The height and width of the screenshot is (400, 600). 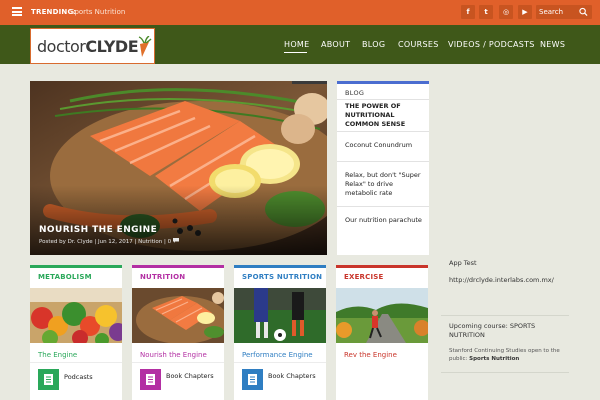 I want to click on category-title: NUTRITION, so click(x=162, y=277).